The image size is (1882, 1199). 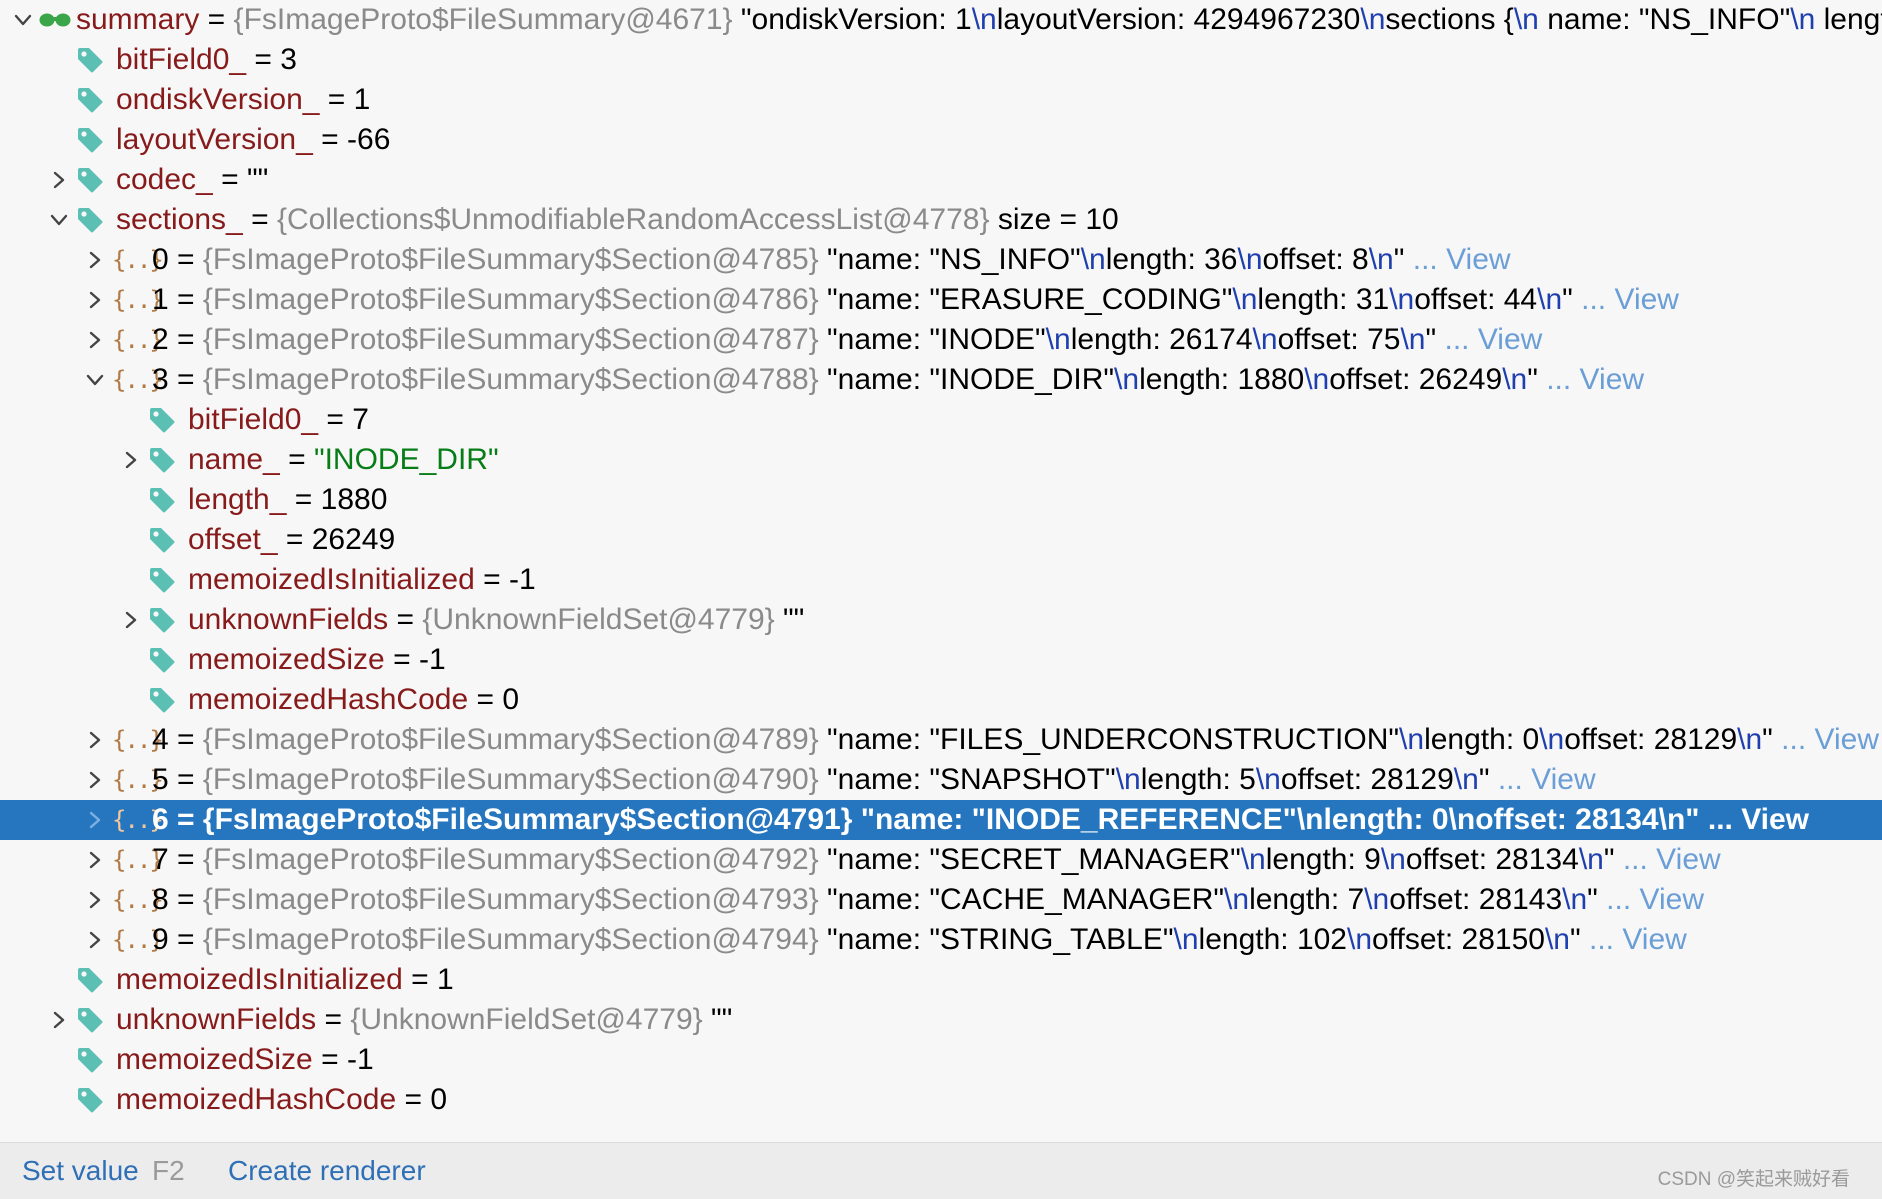 I want to click on string-preview: sections {, so click(x=1449, y=19).